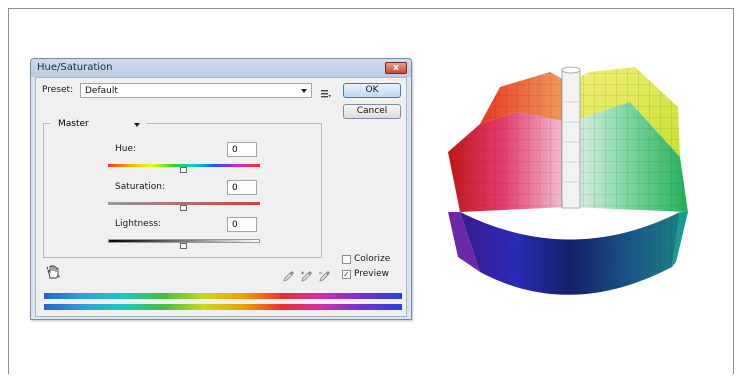 This screenshot has width=742, height=381. I want to click on cancel-button: Cancel, so click(372, 111).